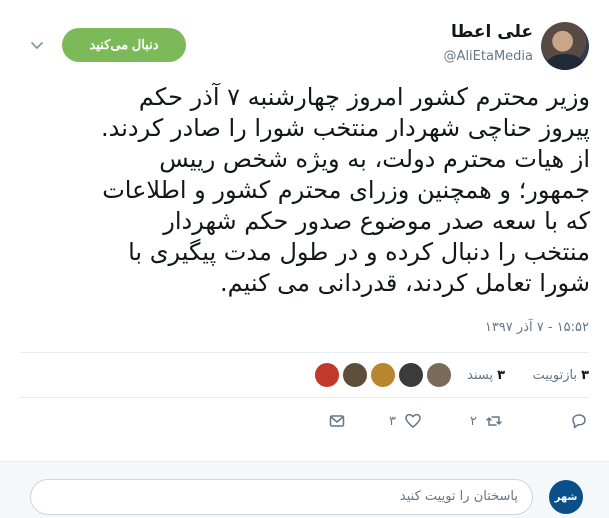  Describe the element at coordinates (585, 375) in the screenshot. I see `retweets-count: ۳` at that location.